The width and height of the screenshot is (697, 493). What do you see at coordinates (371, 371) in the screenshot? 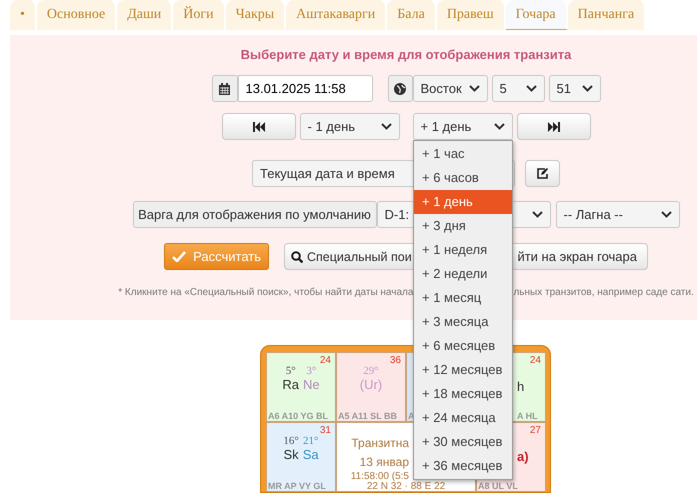
I see `planet-degree: 29°` at bounding box center [371, 371].